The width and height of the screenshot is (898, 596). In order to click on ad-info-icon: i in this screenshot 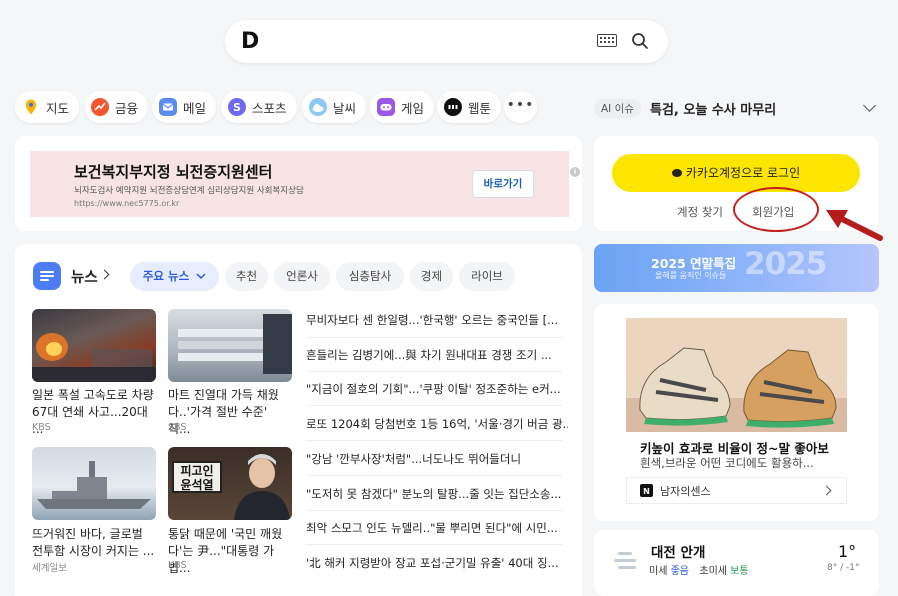, I will do `click(575, 172)`.